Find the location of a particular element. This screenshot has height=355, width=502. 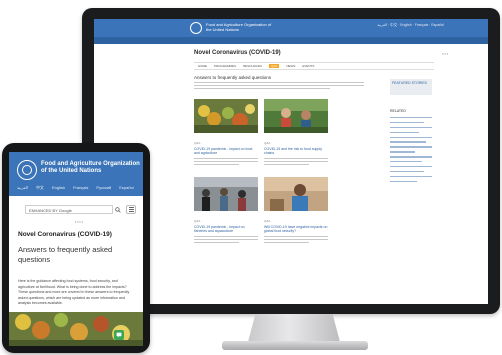

subnav-item: EVENTS is located at coordinates (308, 66).